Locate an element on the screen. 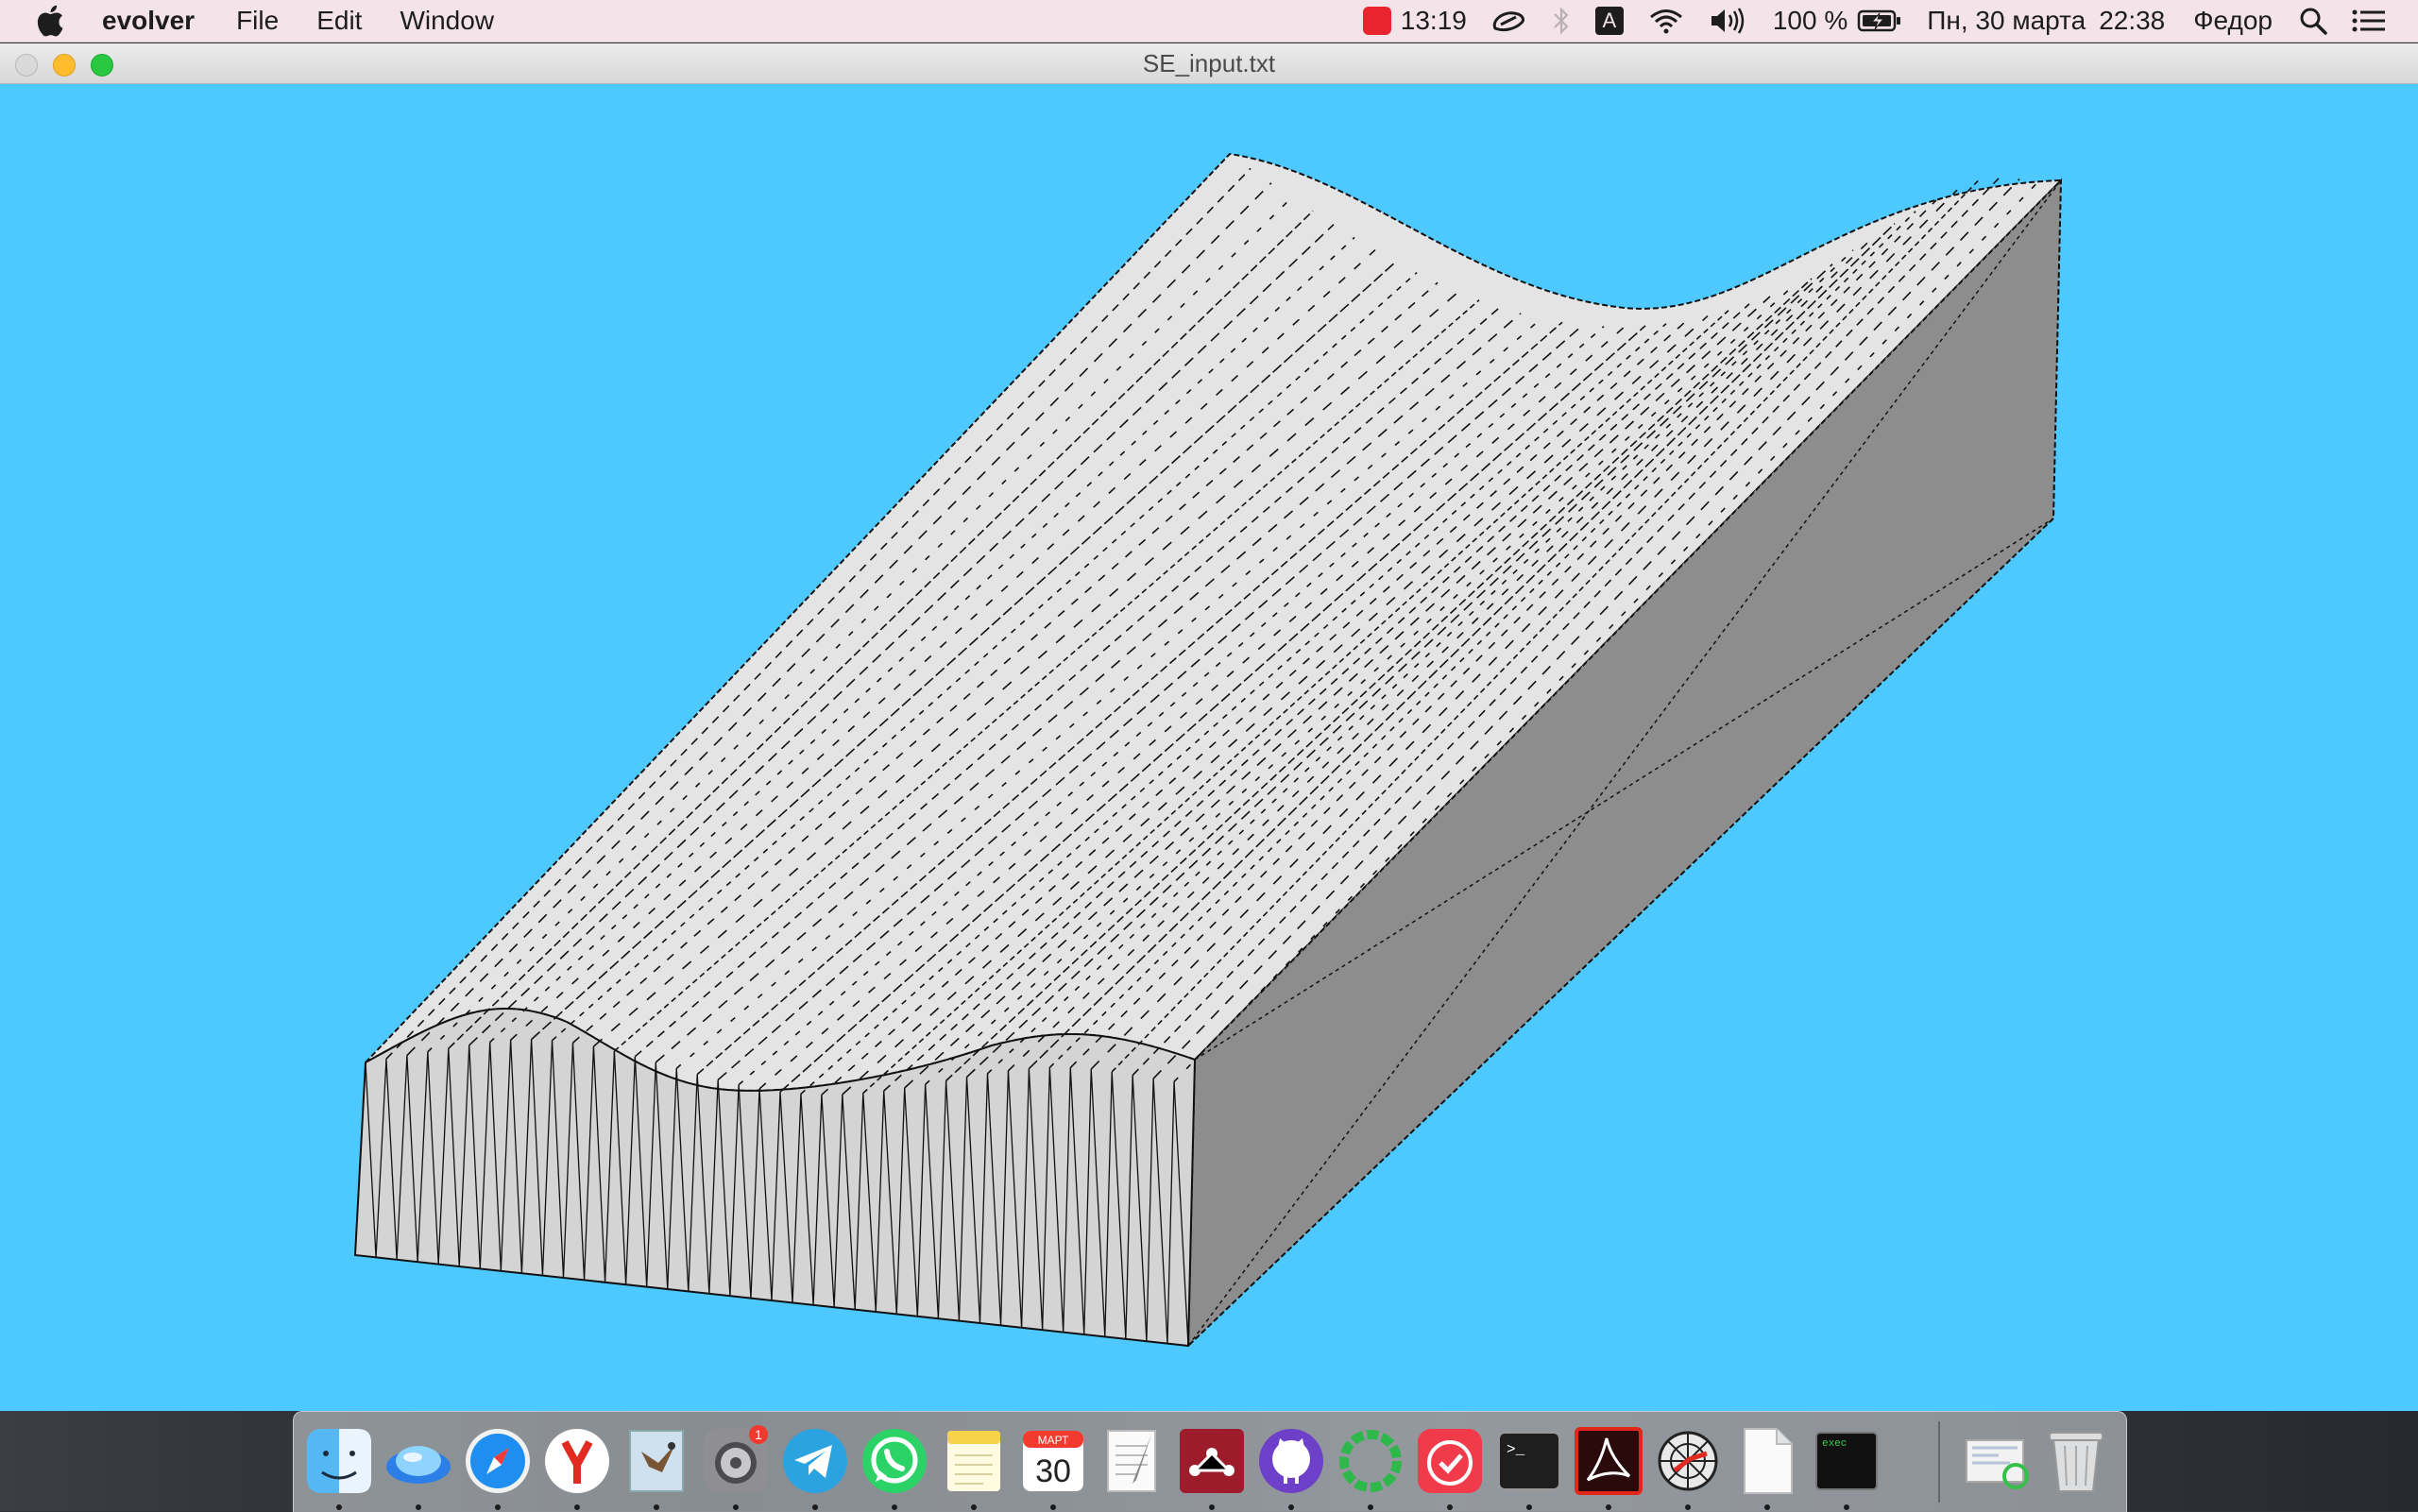 This screenshot has height=1512, width=2418. dock-notes is located at coordinates (974, 1467).